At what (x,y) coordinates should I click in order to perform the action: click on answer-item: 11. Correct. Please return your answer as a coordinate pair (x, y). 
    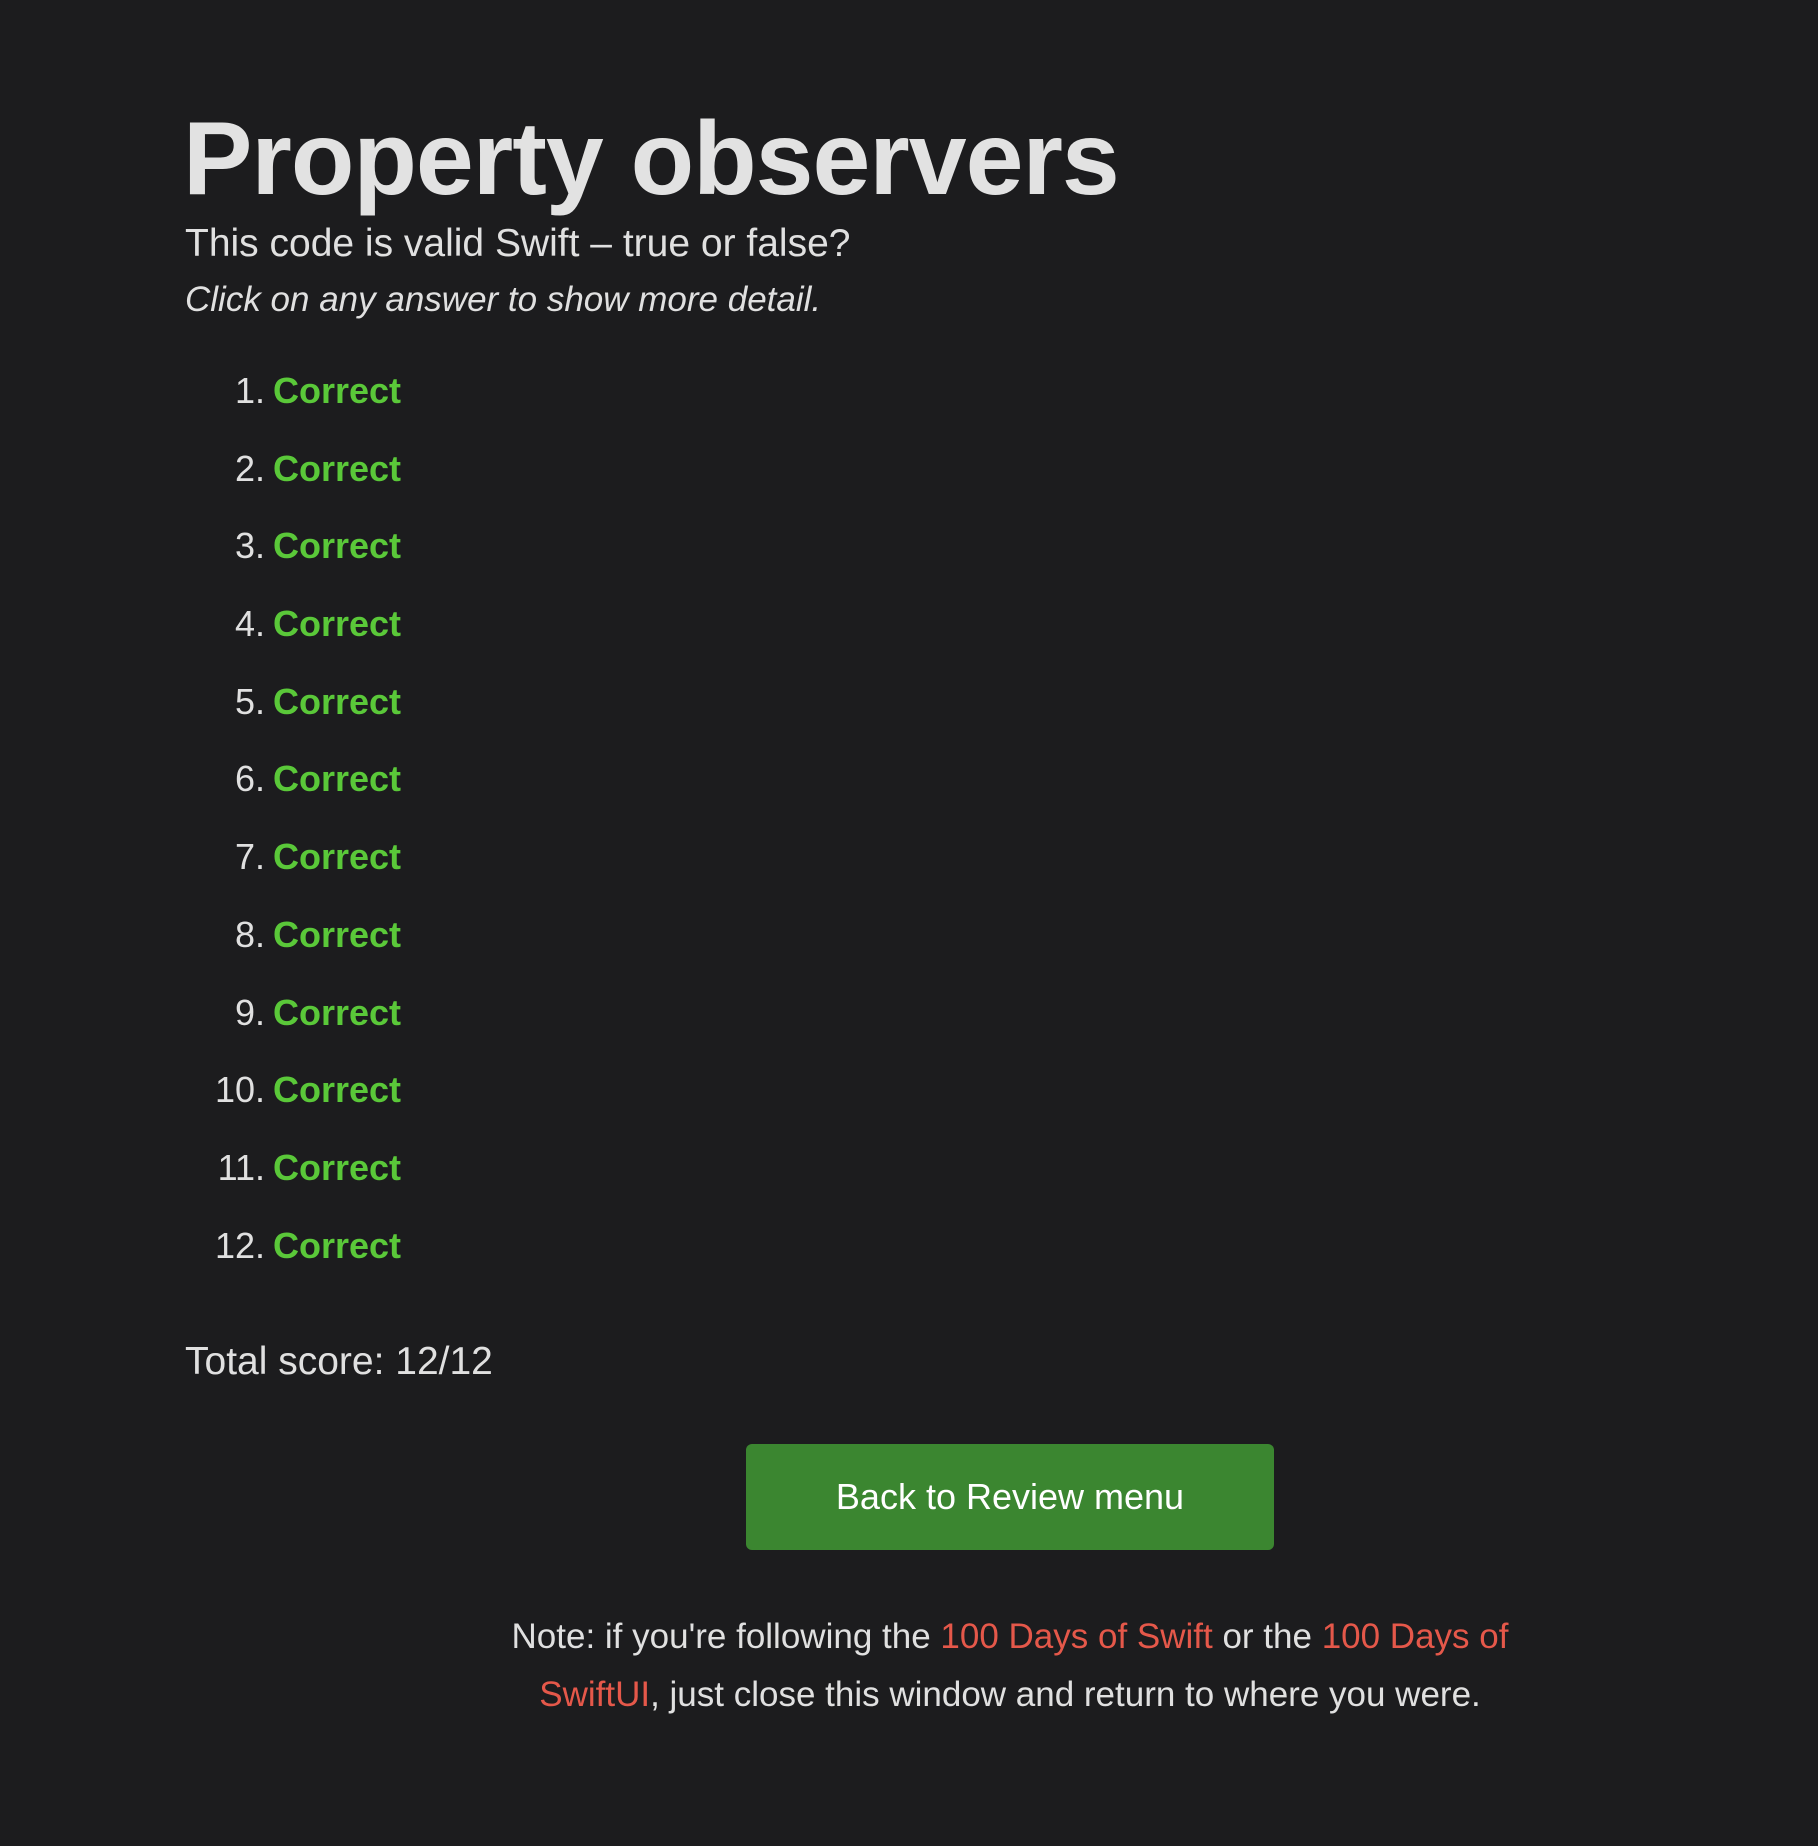
    Looking at the image, I should click on (293, 1182).